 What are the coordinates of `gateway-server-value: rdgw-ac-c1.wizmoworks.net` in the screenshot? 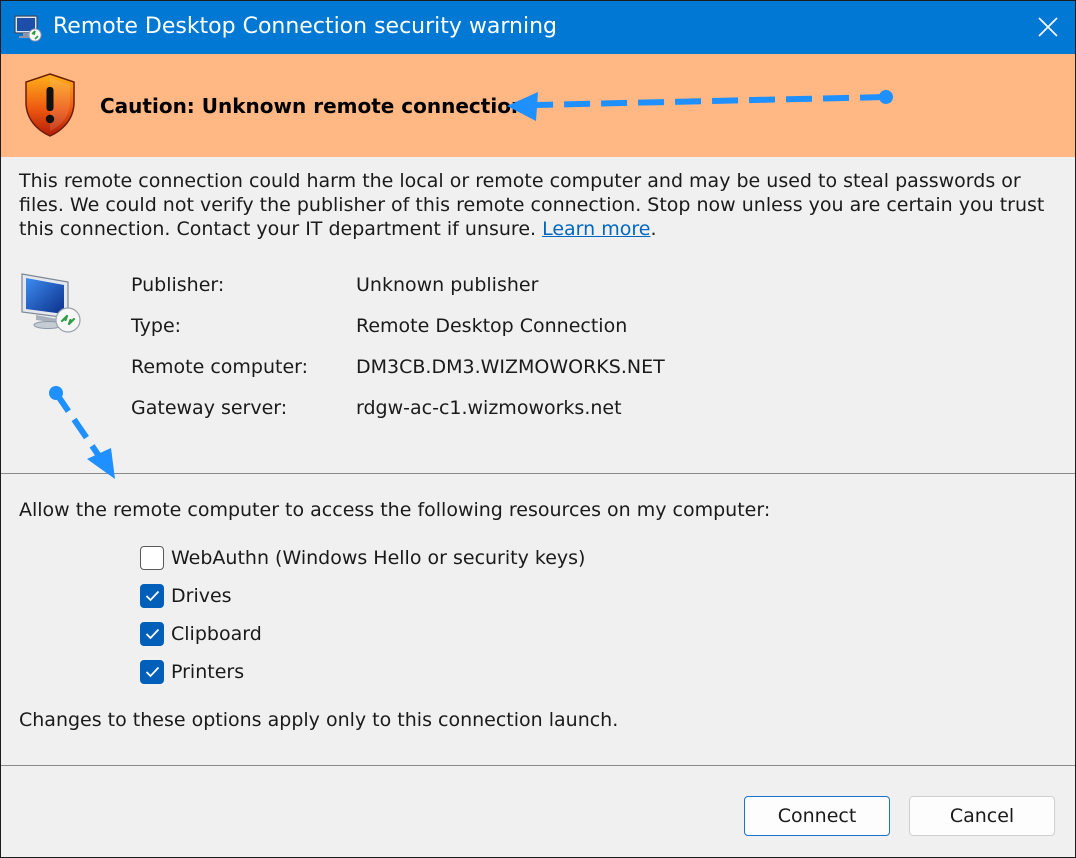 It's located at (489, 408).